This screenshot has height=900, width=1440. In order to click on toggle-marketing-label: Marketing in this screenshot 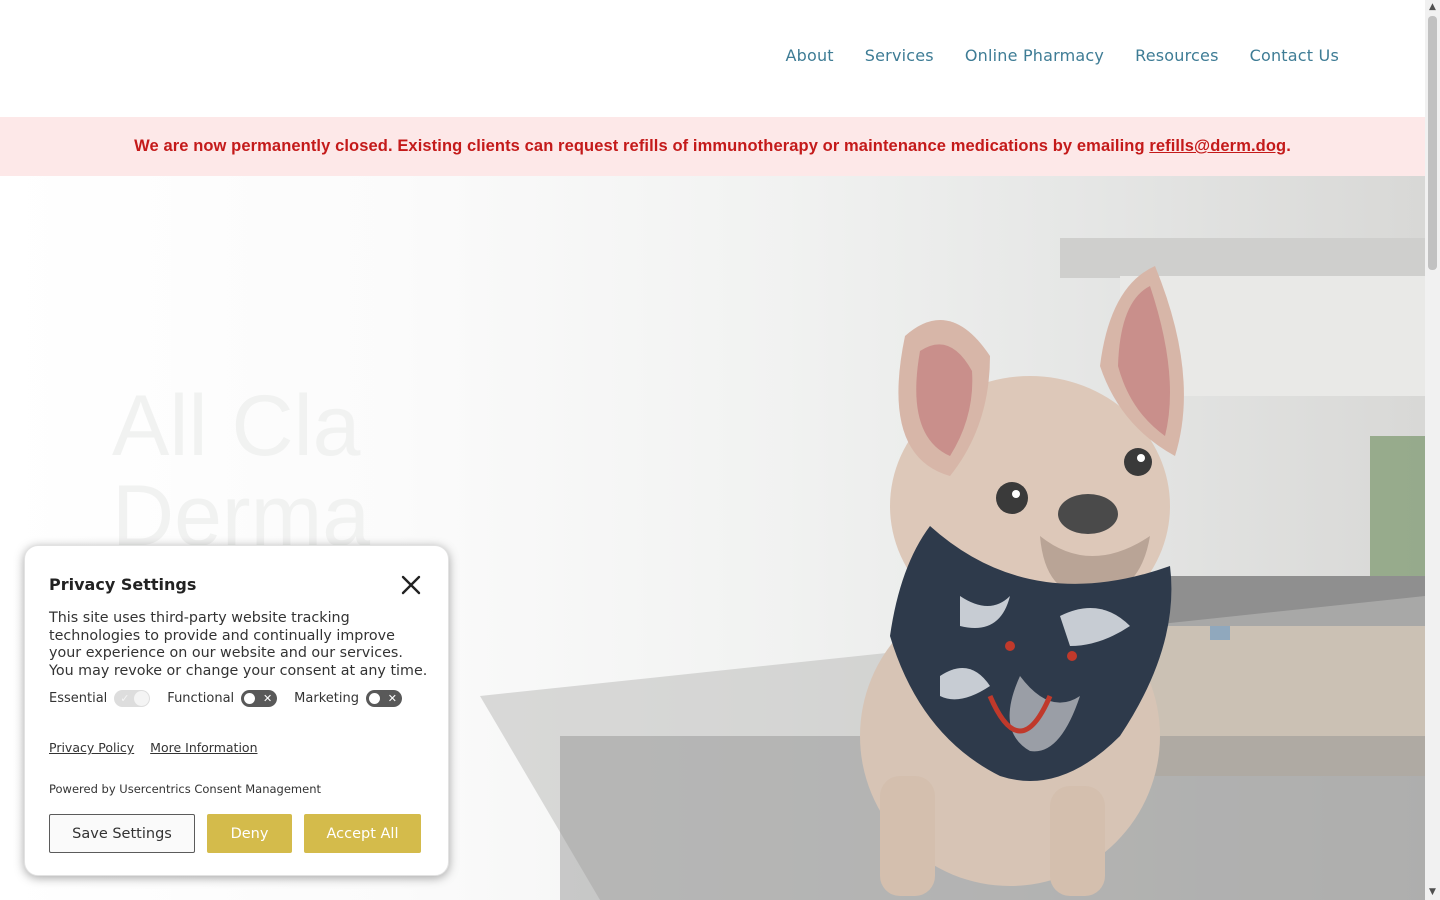, I will do `click(326, 698)`.